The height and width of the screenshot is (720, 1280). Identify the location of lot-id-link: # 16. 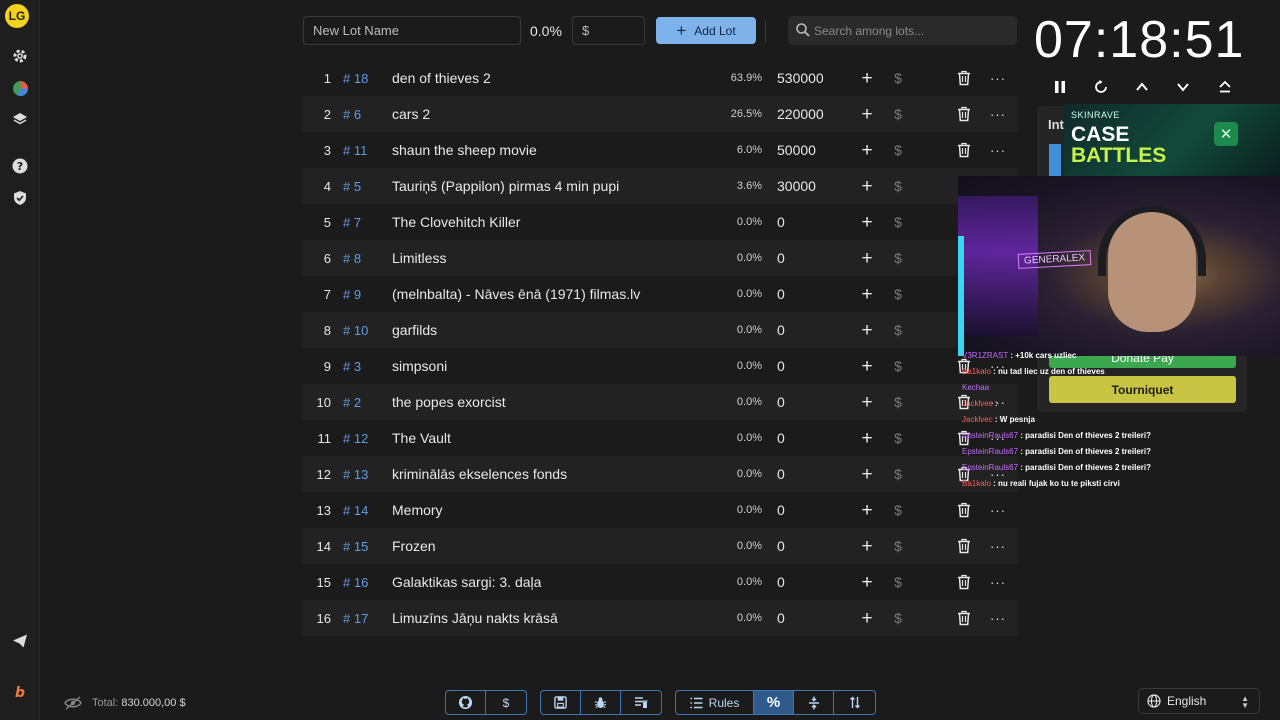
(355, 582).